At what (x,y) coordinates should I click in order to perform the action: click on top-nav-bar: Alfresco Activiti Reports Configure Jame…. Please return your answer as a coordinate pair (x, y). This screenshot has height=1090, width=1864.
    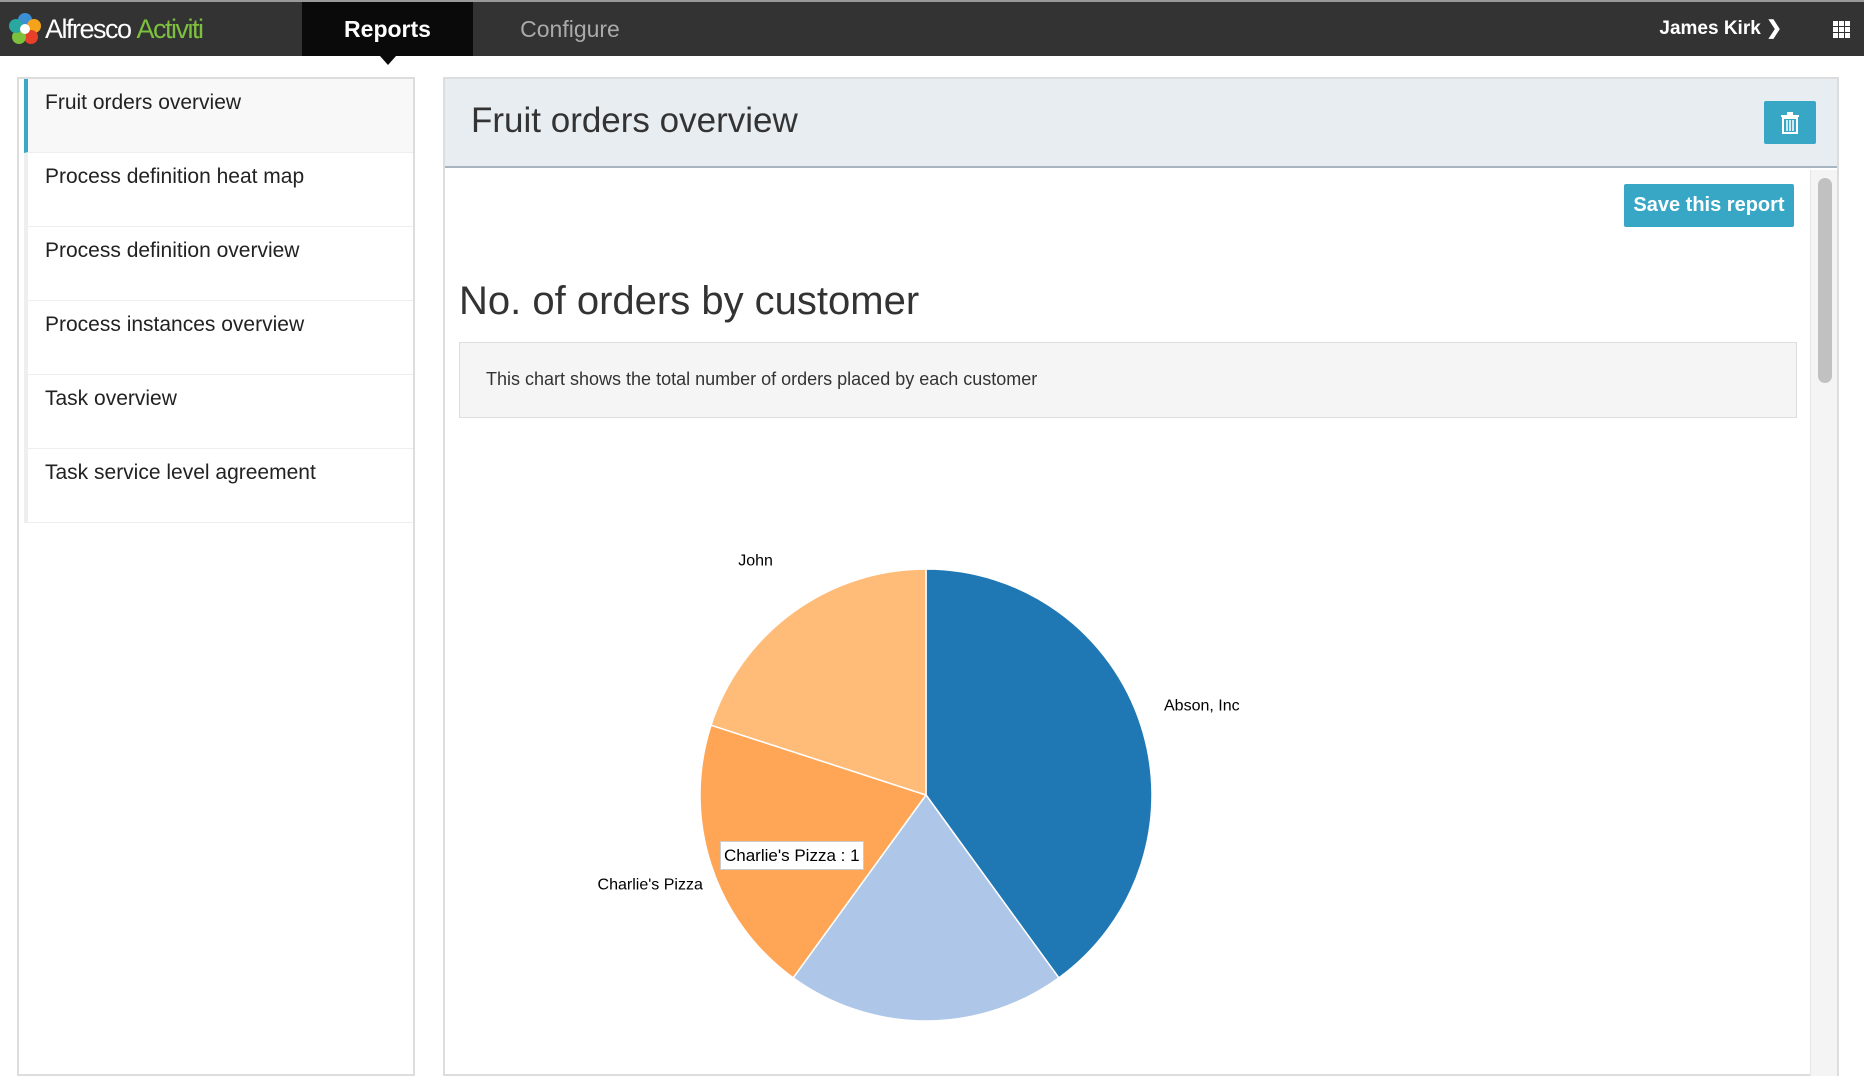
    Looking at the image, I should click on (932, 32).